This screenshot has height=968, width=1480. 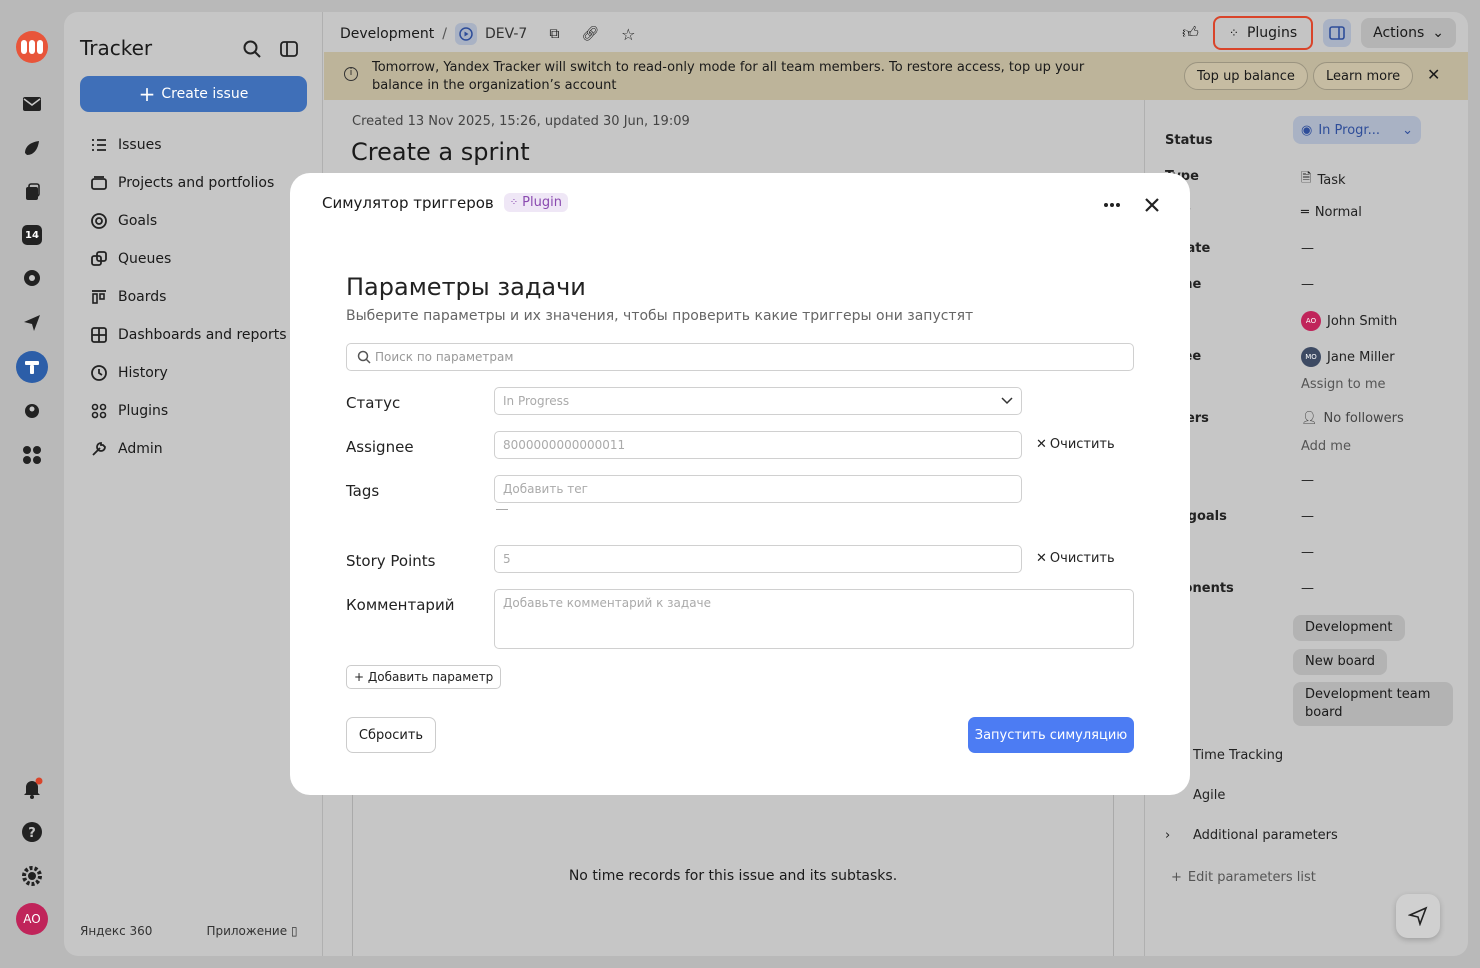 I want to click on plugins-button: ⁘ Plugins, so click(x=1263, y=33).